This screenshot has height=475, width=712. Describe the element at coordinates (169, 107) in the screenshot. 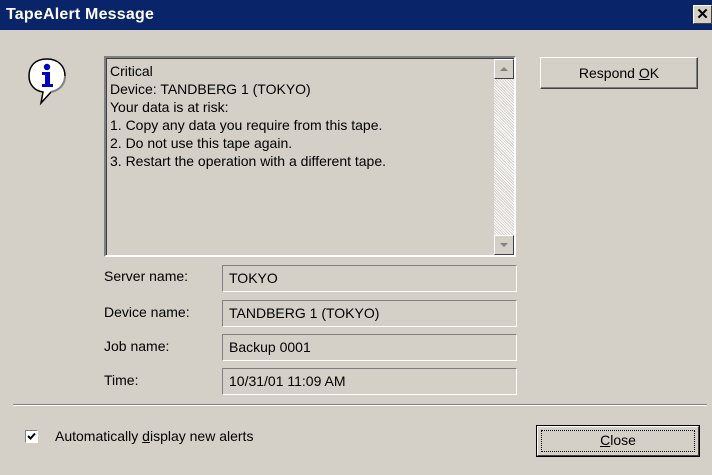

I see `message-line: Your data is at risk:` at that location.